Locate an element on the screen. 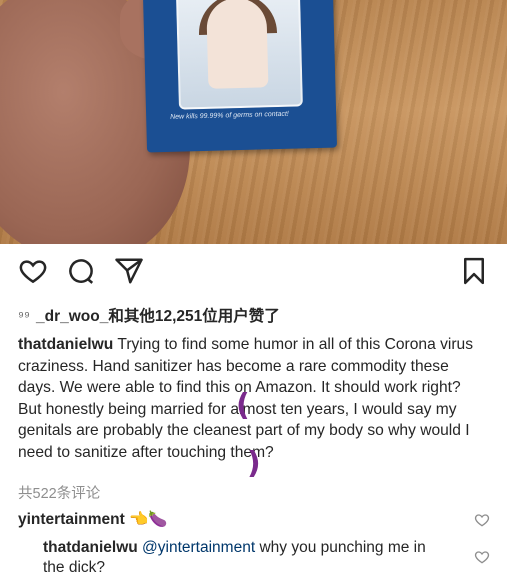 The image size is (507, 582). likes-line: ⁹⁹ _dr_woo_和其他12,251位用户赞了 is located at coordinates (149, 315).